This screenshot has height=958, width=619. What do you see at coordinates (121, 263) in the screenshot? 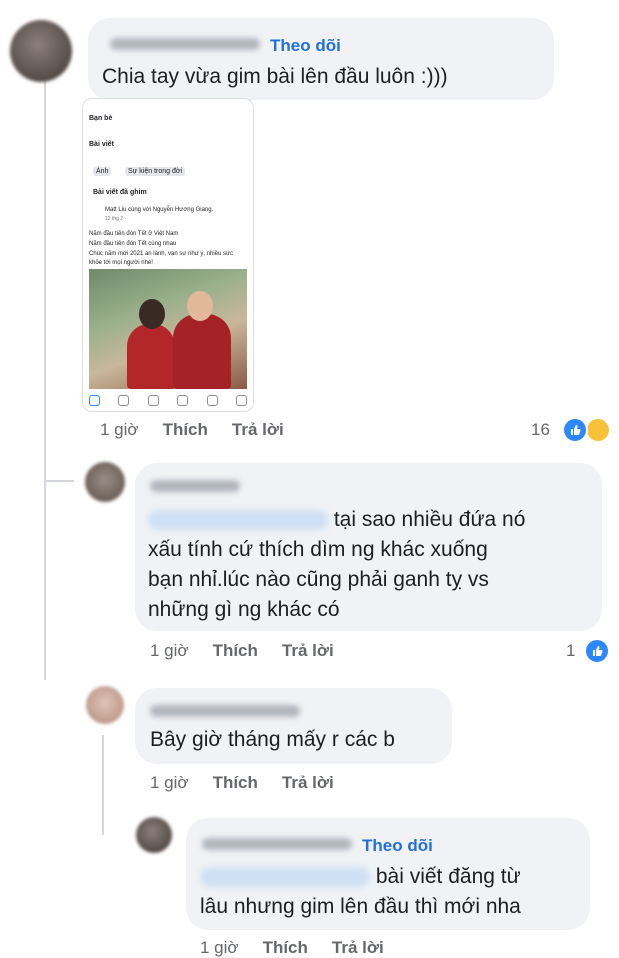
I see `post-line: khỏe tới mọi người nhé!` at bounding box center [121, 263].